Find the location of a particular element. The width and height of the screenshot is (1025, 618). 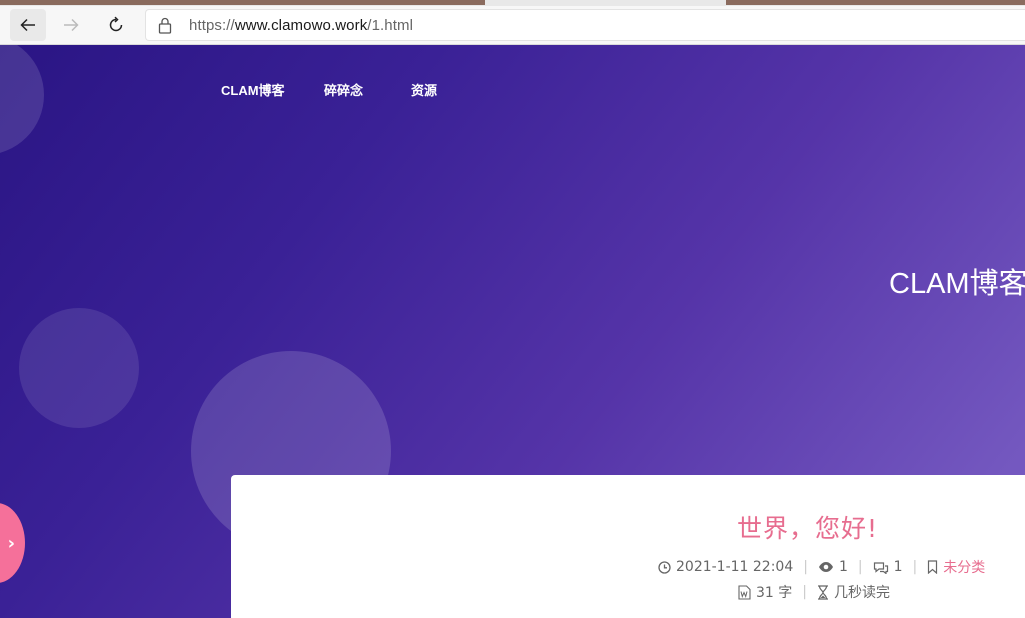

nav-item-talk: 碎碎念 is located at coordinates (343, 89).